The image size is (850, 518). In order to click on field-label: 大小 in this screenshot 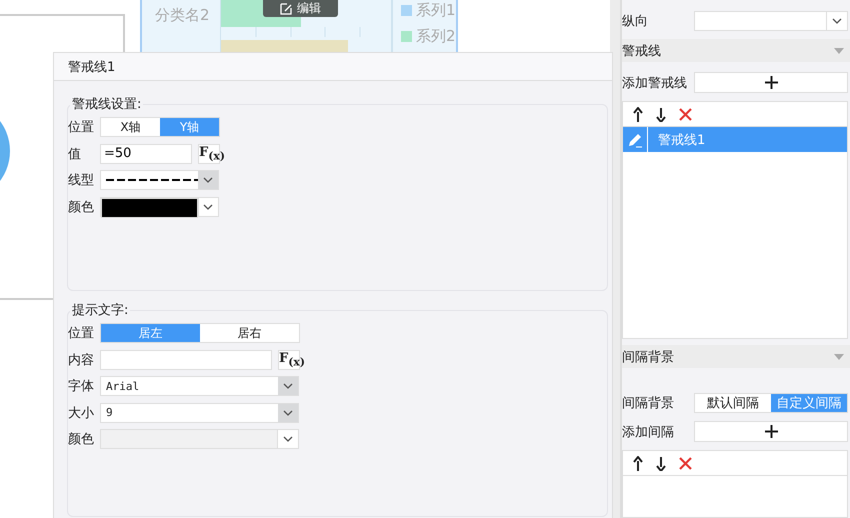, I will do `click(81, 413)`.